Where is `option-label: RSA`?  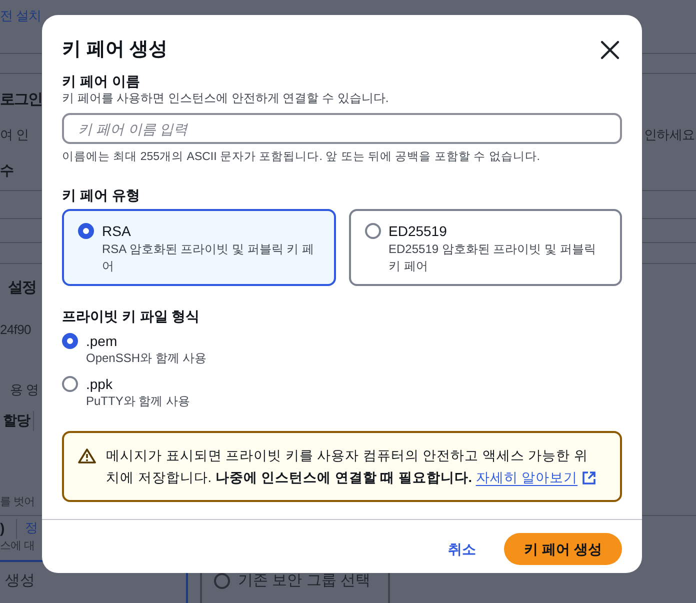
option-label: RSA is located at coordinates (117, 231).